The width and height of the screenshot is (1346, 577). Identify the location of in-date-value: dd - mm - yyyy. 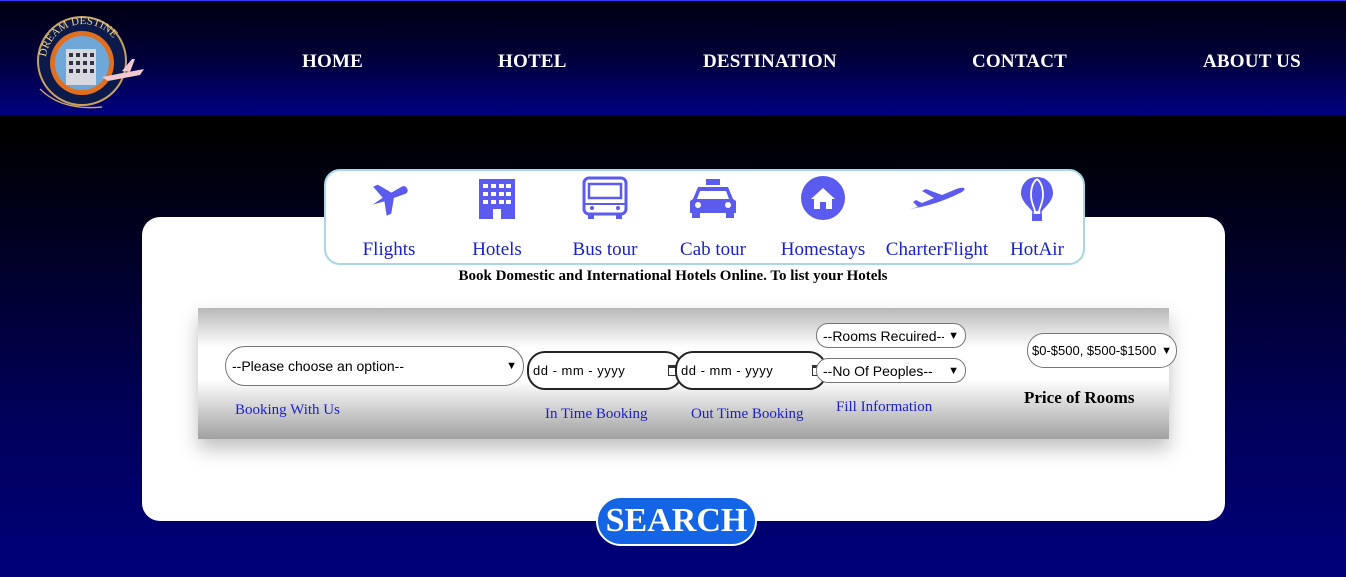
(579, 370).